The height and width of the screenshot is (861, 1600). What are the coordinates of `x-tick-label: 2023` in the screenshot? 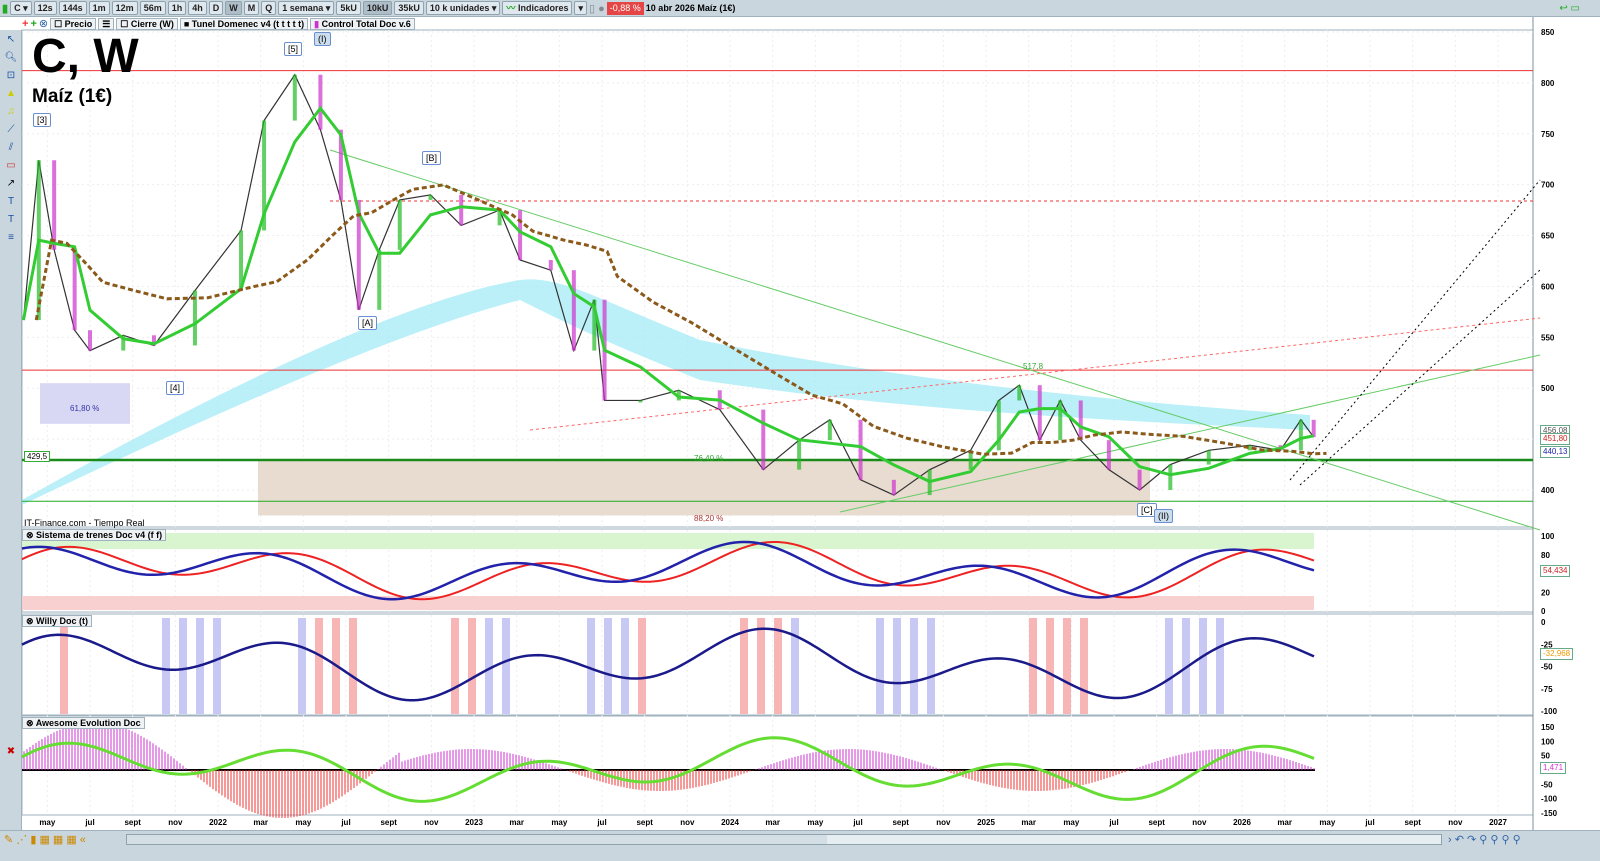 It's located at (474, 822).